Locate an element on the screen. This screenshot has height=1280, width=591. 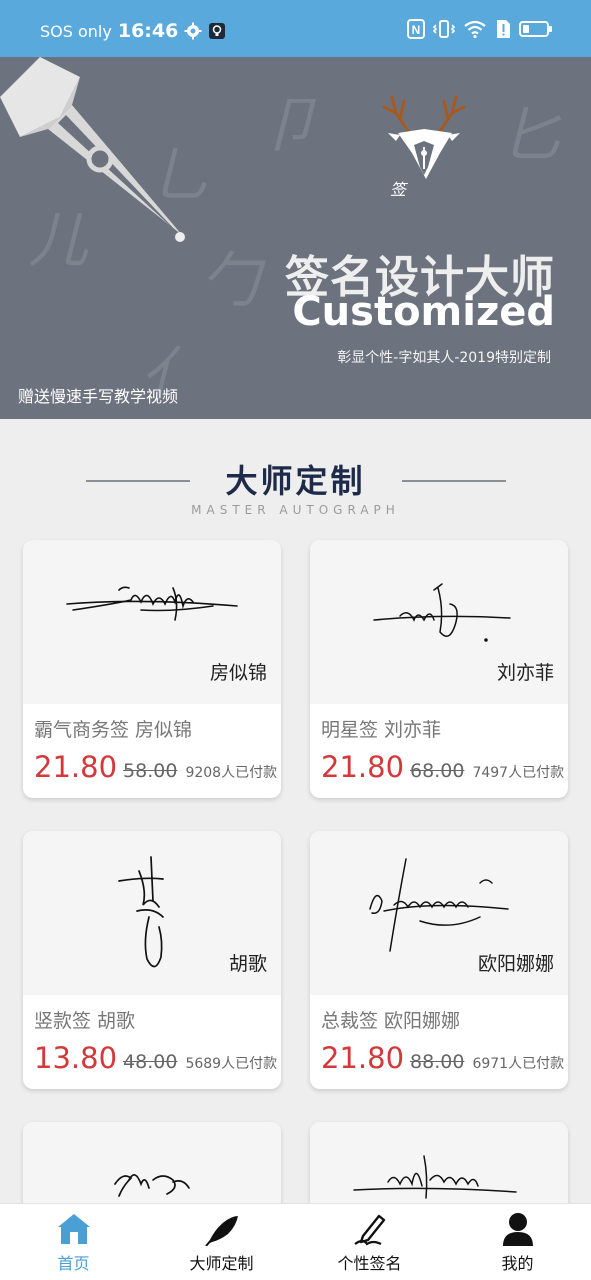
paid-count: 6971人已付款 is located at coordinates (518, 1064).